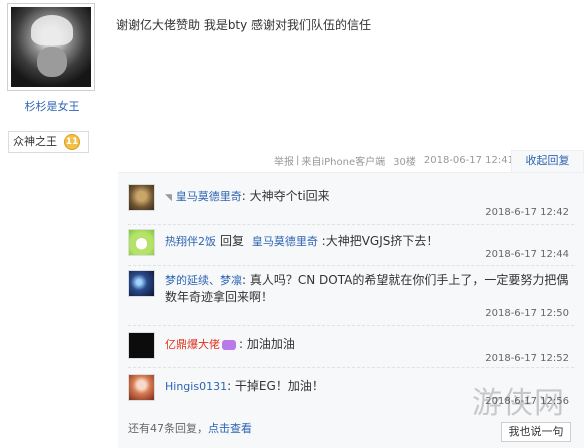 This screenshot has height=448, width=584. Describe the element at coordinates (527, 212) in the screenshot. I see `reply-time: 2018-6-17 12:42` at that location.